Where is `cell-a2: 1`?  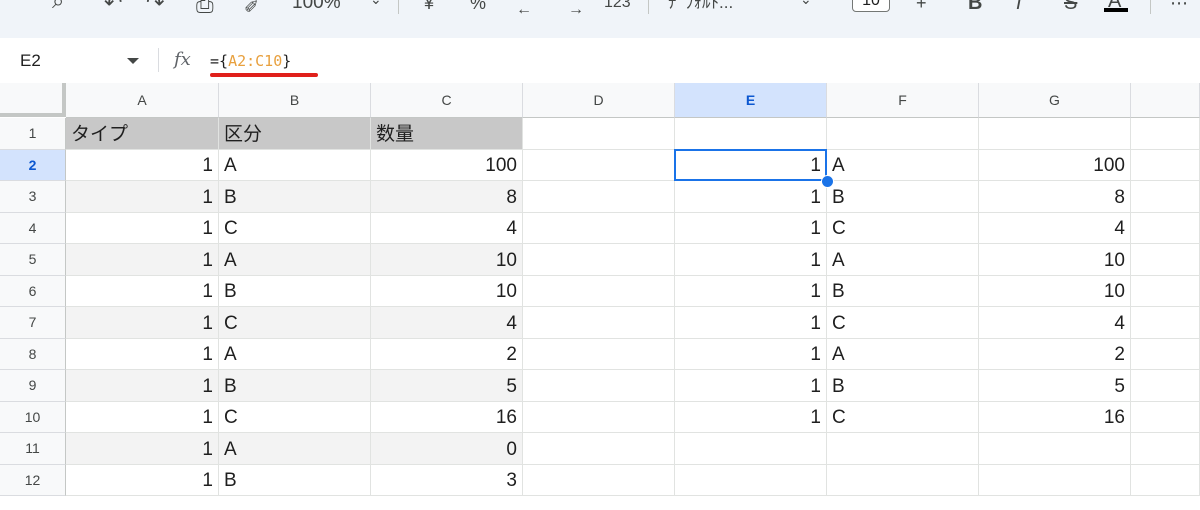
cell-a2: 1 is located at coordinates (142, 165).